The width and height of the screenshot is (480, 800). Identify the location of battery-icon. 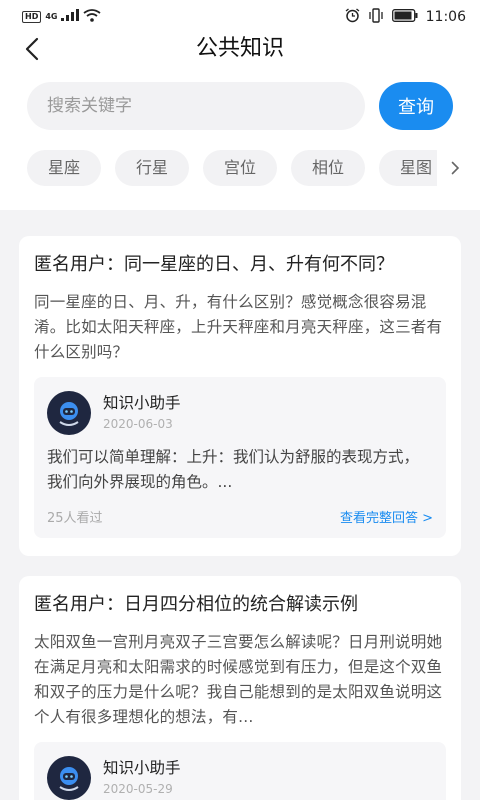
(404, 17).